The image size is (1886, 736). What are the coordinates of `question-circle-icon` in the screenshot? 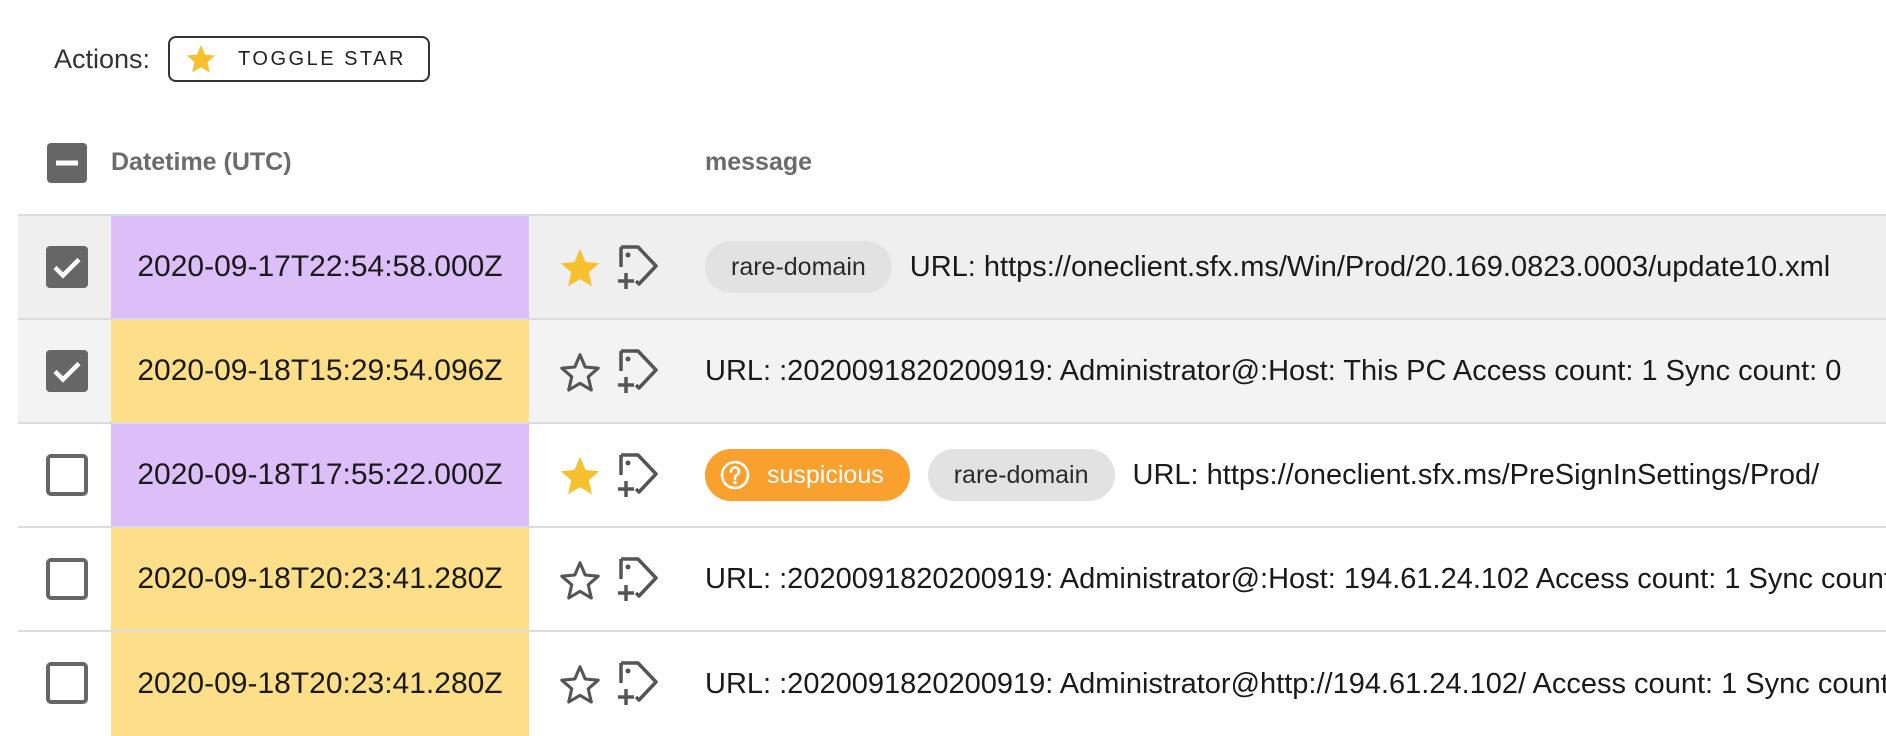 It's located at (735, 475).